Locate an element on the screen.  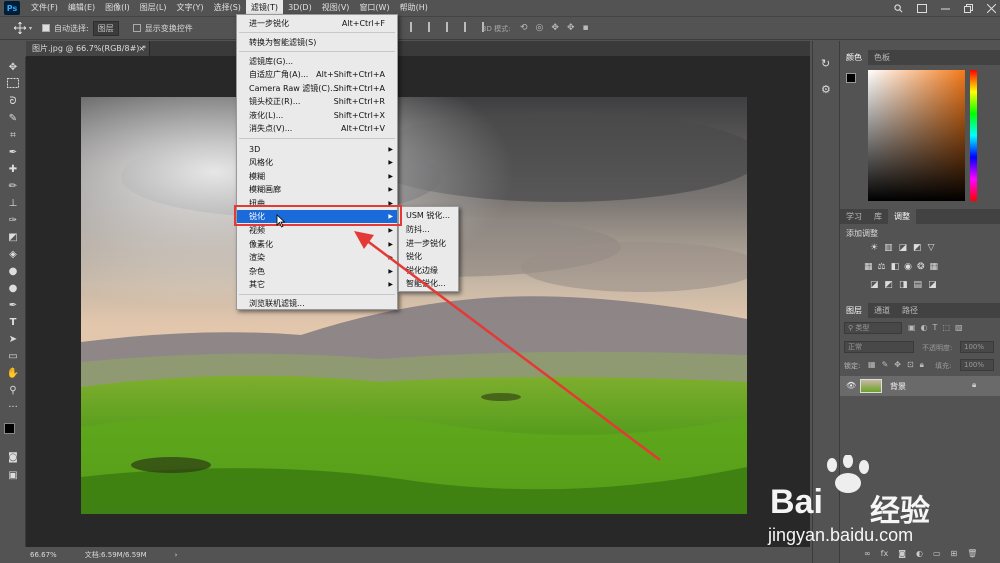
tab-layers: 图层 is located at coordinates (854, 310).